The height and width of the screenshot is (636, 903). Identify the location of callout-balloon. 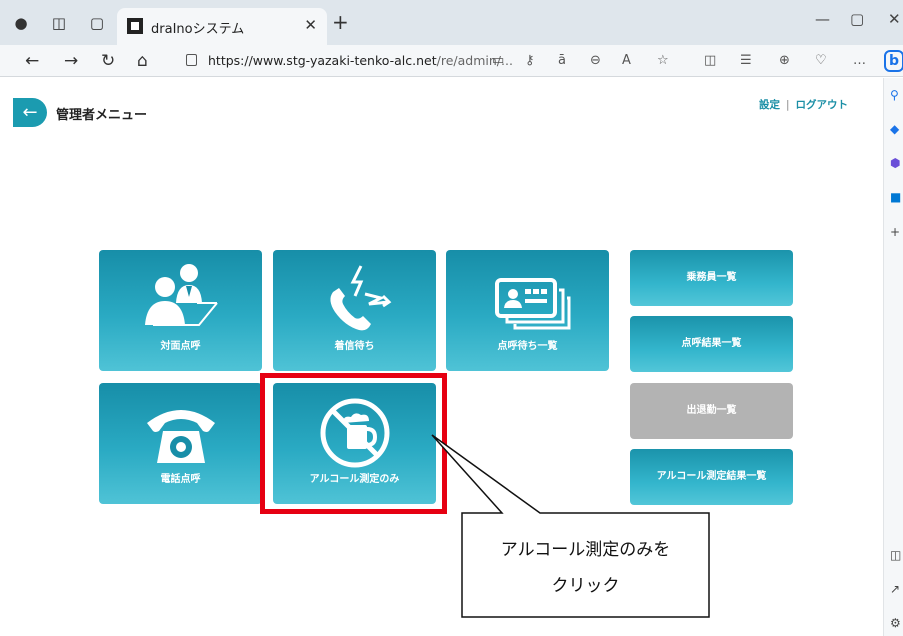
(570, 526).